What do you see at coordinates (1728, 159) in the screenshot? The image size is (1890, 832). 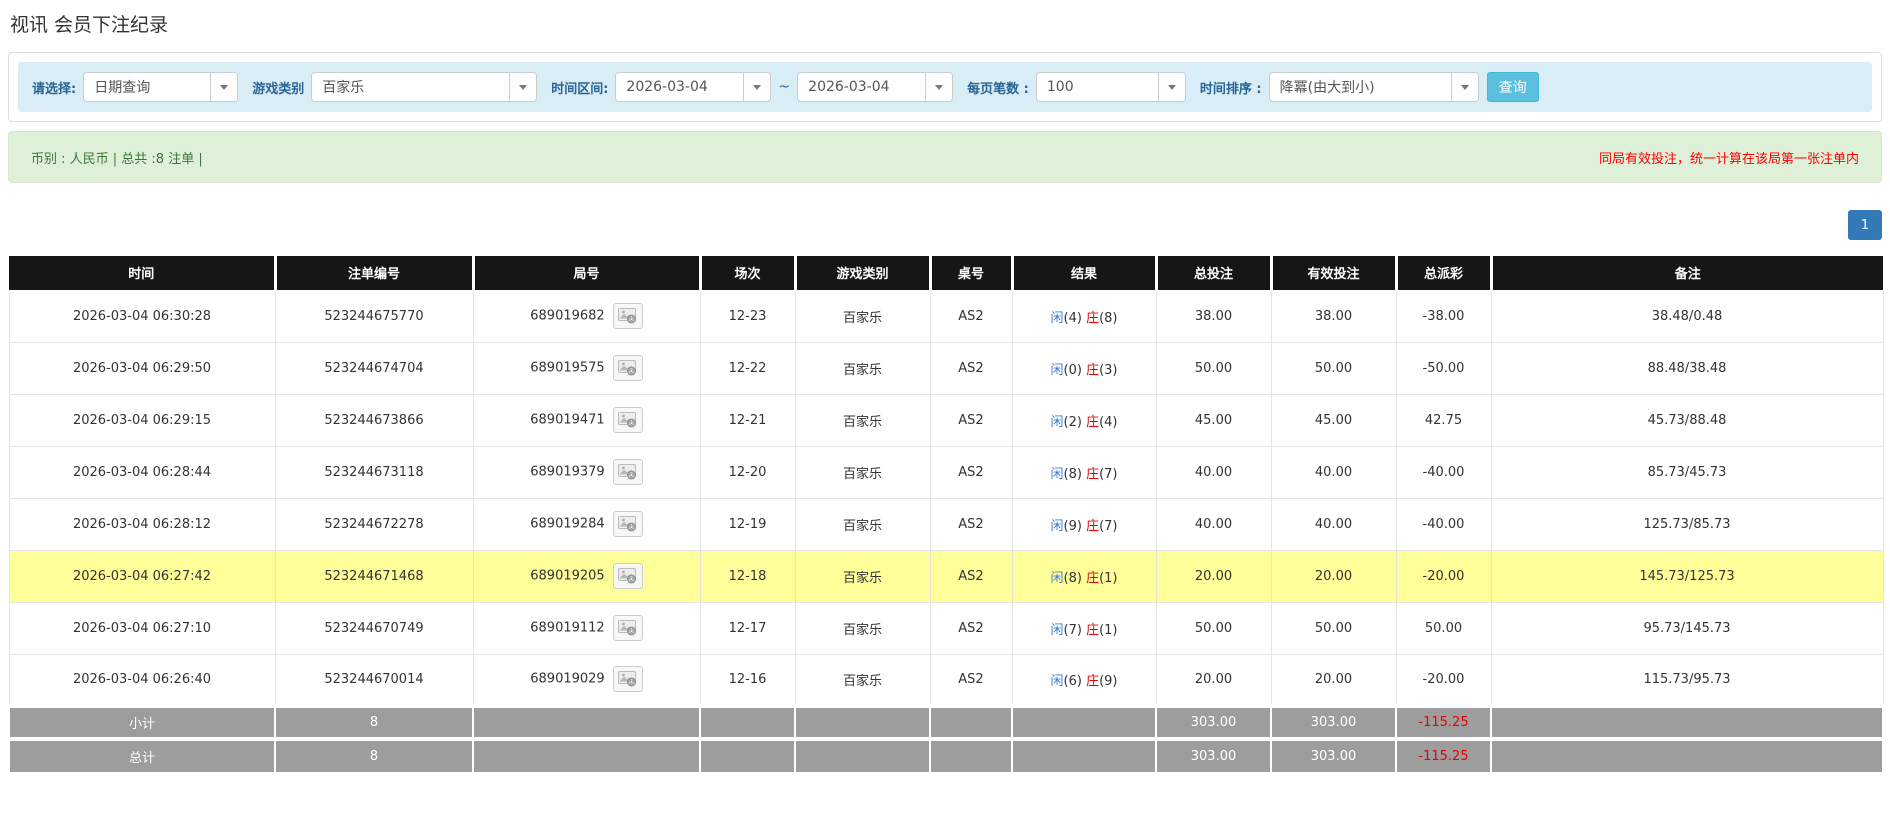 I see `valid-bet-note-text: 同局有效投注，统一计算在该局第一张注单内` at bounding box center [1728, 159].